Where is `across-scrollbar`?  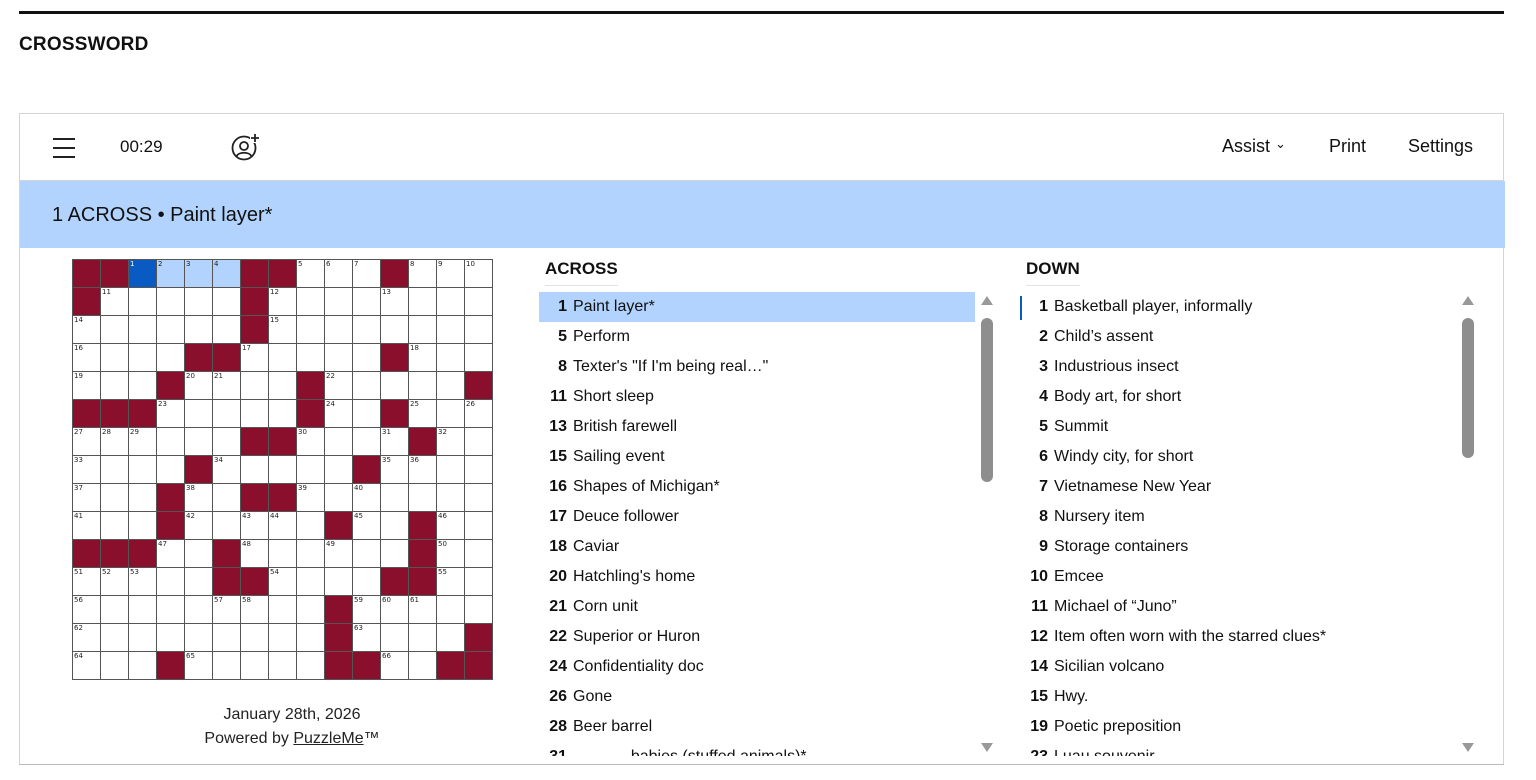
across-scrollbar is located at coordinates (987, 524).